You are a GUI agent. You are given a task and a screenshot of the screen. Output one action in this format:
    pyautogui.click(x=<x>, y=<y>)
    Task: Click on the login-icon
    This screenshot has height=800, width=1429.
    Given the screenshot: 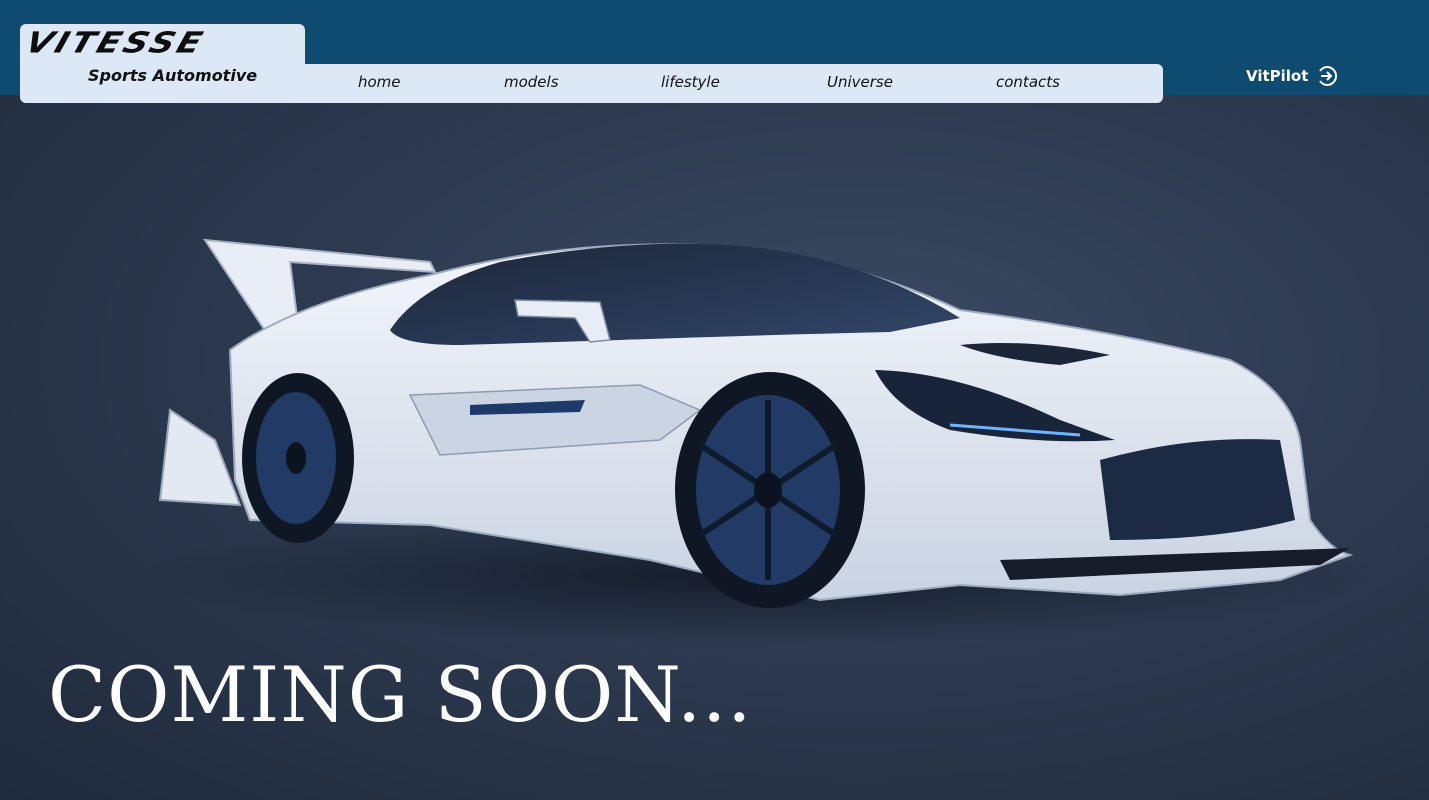 What is the action you would take?
    pyautogui.click(x=1328, y=76)
    